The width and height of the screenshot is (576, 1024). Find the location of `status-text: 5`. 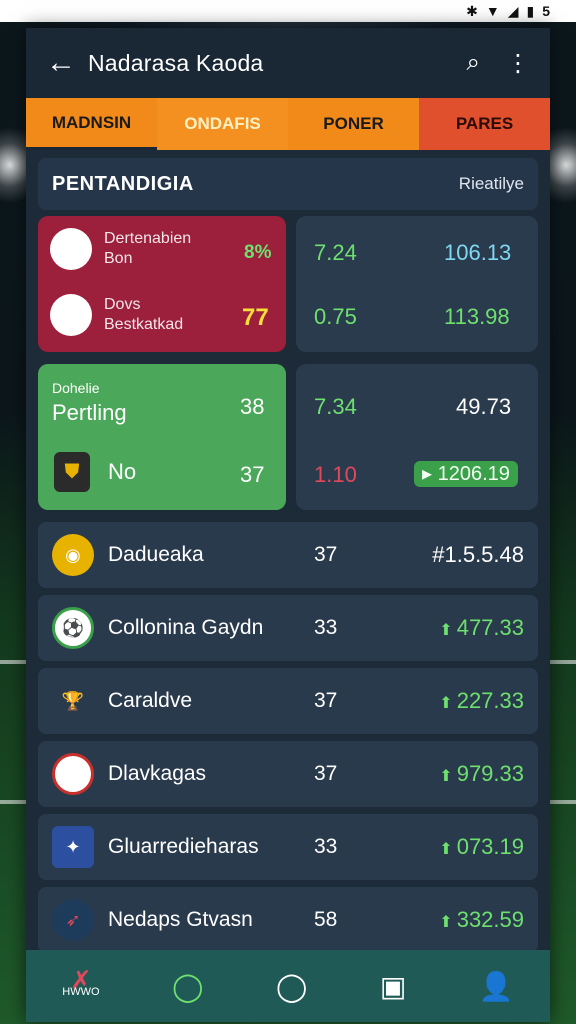

status-text: 5 is located at coordinates (546, 11).